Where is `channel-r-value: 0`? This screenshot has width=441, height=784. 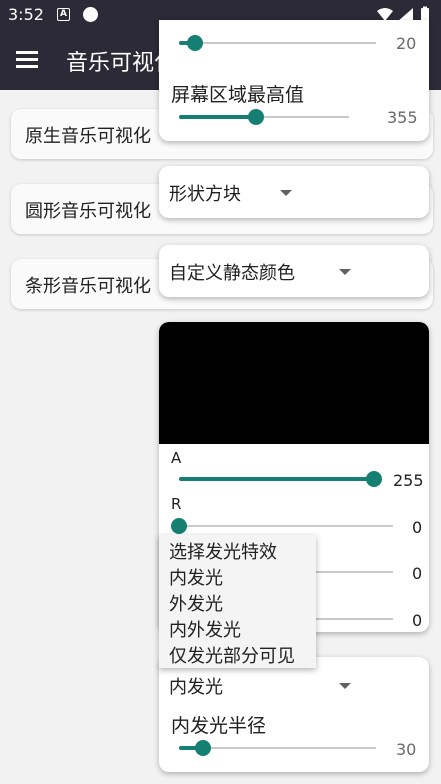
channel-r-value: 0 is located at coordinates (417, 527).